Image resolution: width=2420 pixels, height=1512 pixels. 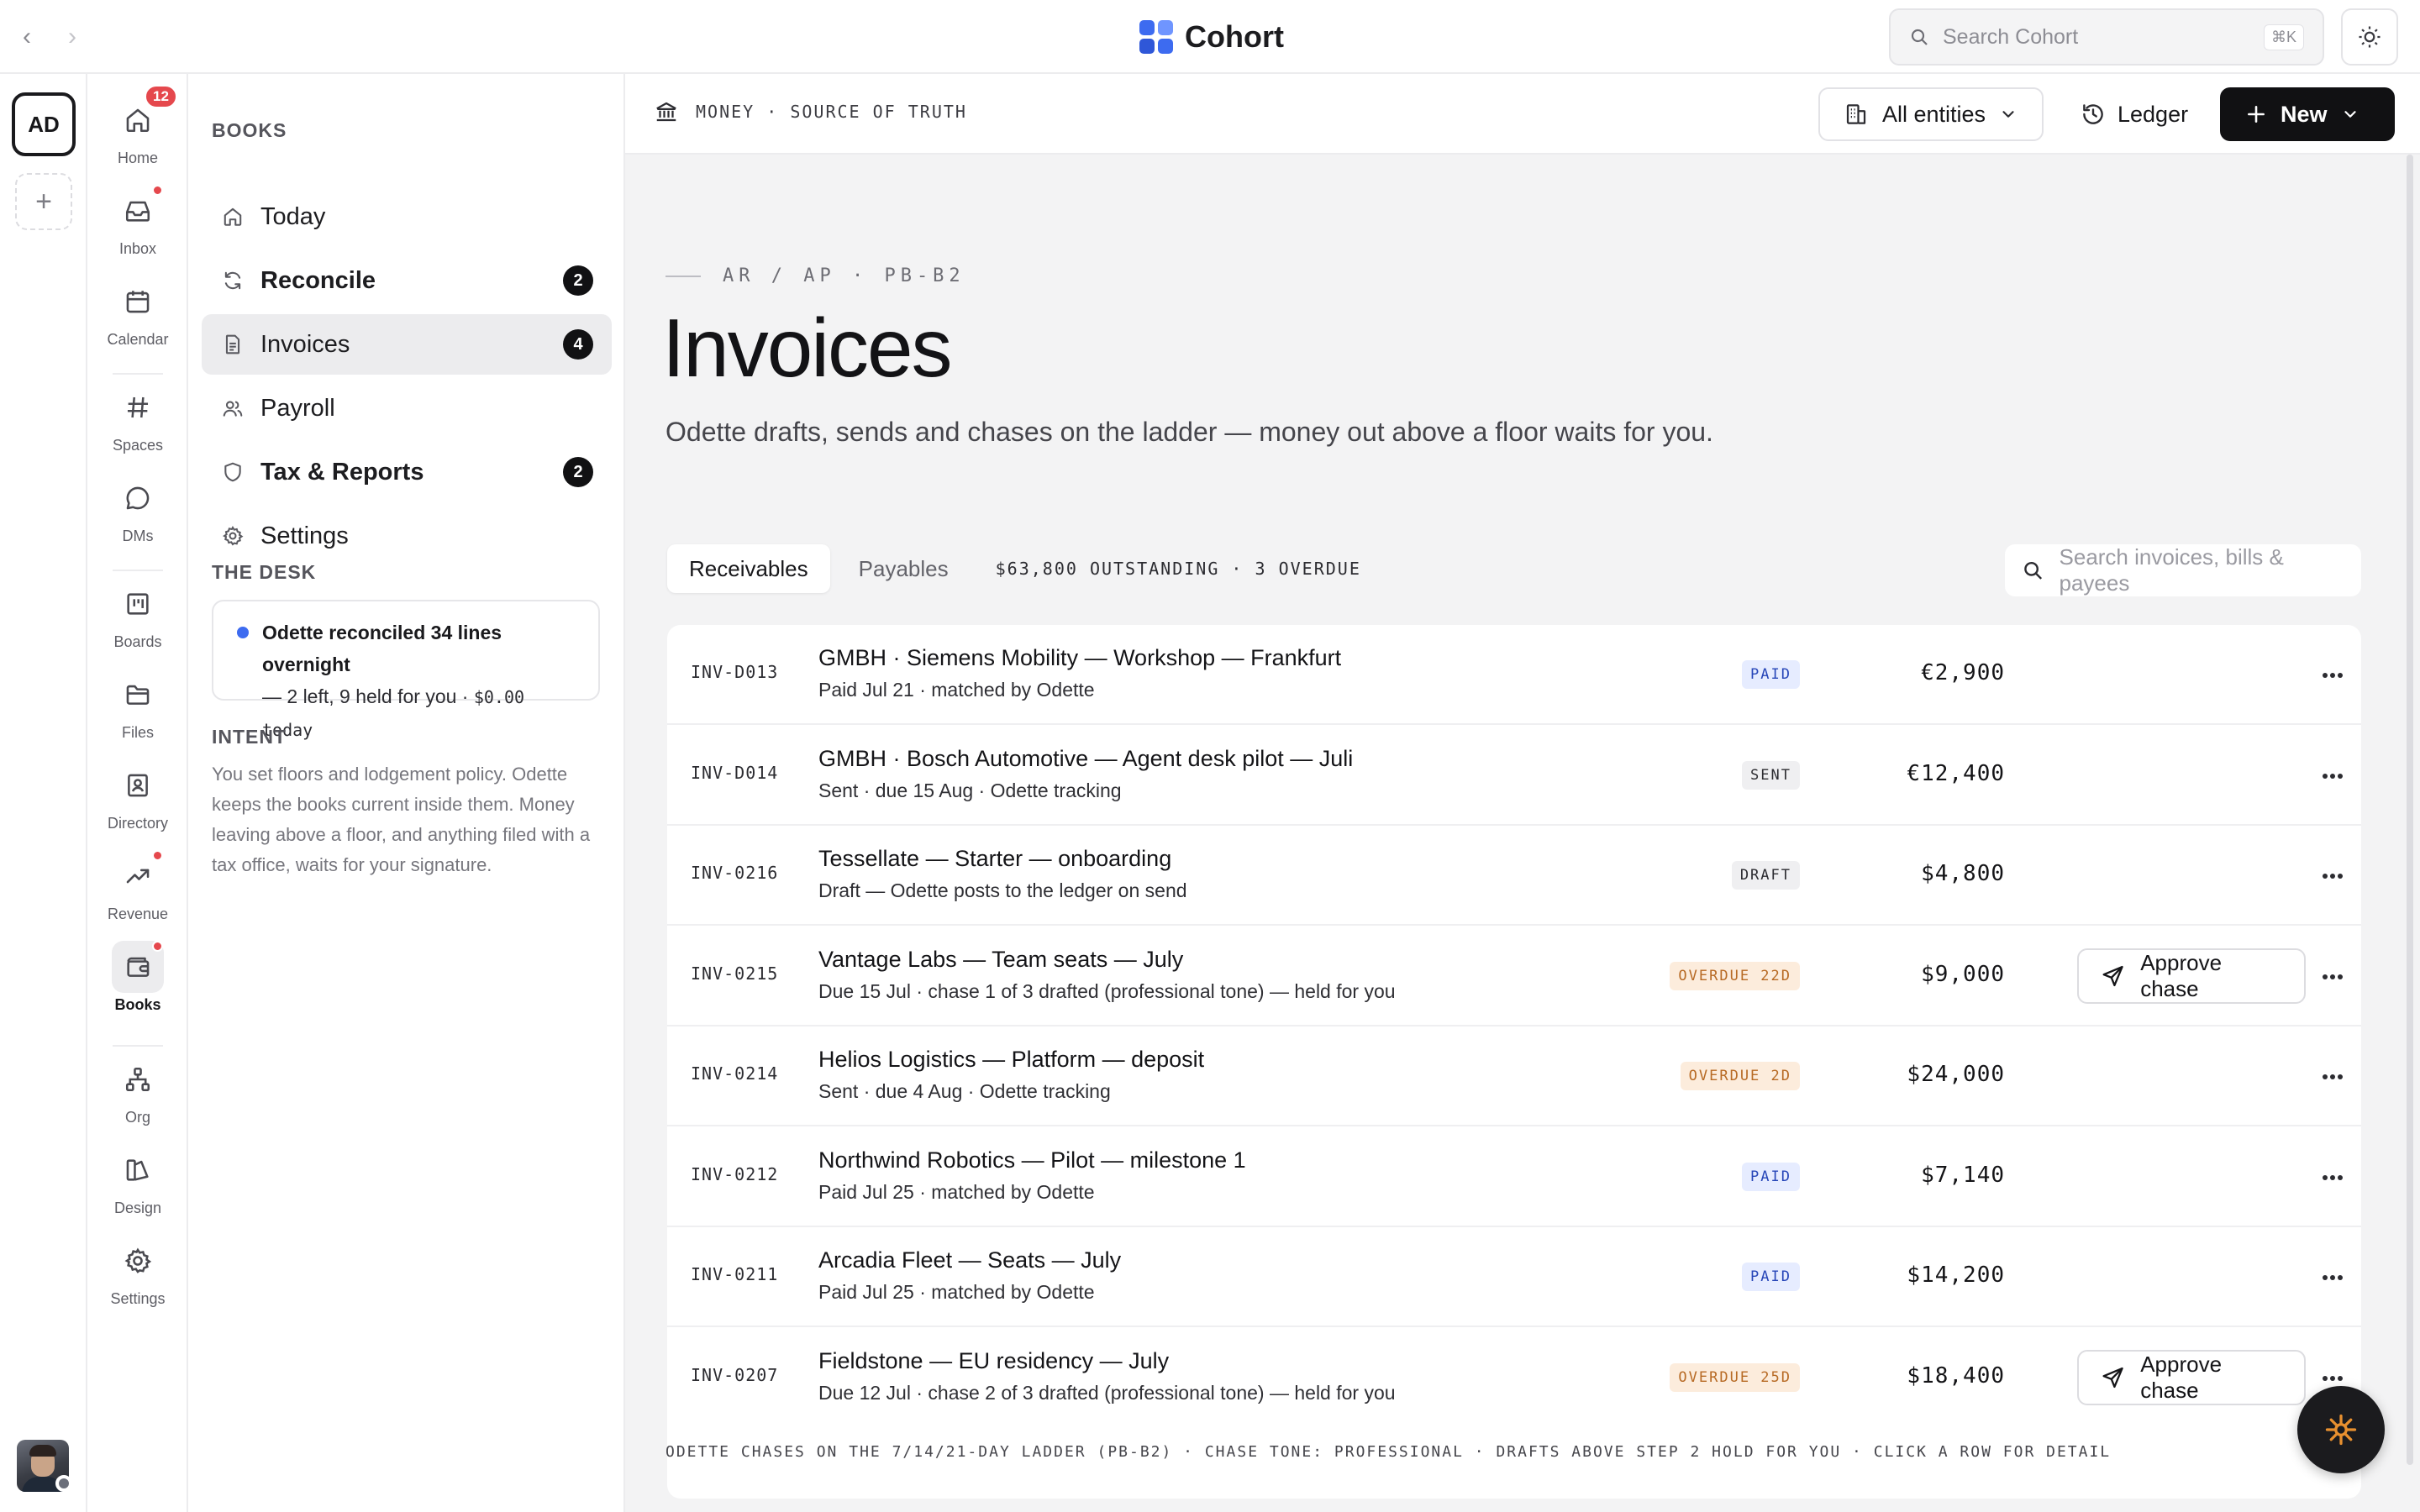 What do you see at coordinates (735, 1073) in the screenshot?
I see `invoice-number: INV-0214` at bounding box center [735, 1073].